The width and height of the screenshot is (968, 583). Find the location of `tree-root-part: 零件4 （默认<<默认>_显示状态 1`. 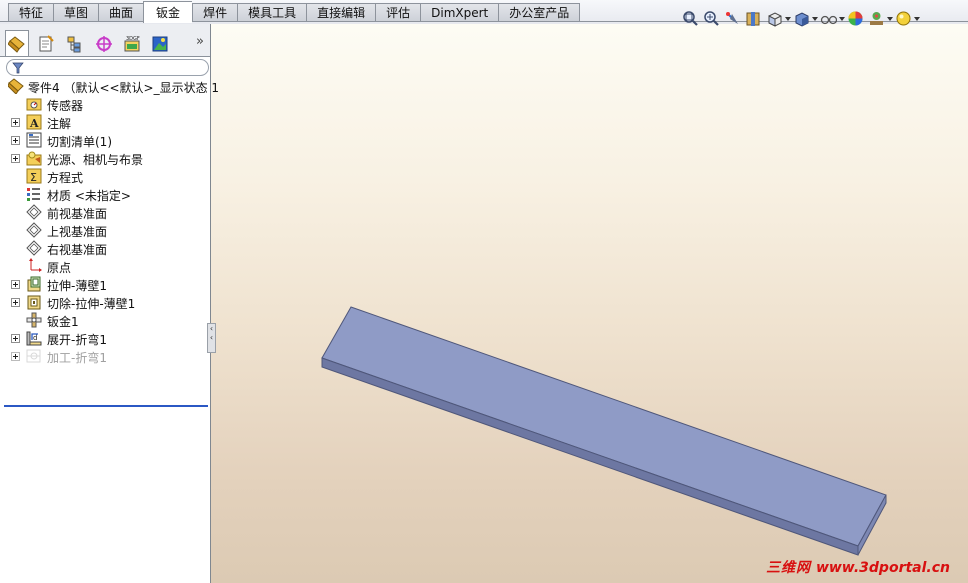

tree-root-part: 零件4 （默认<<默认>_显示状态 1 is located at coordinates (109, 86).